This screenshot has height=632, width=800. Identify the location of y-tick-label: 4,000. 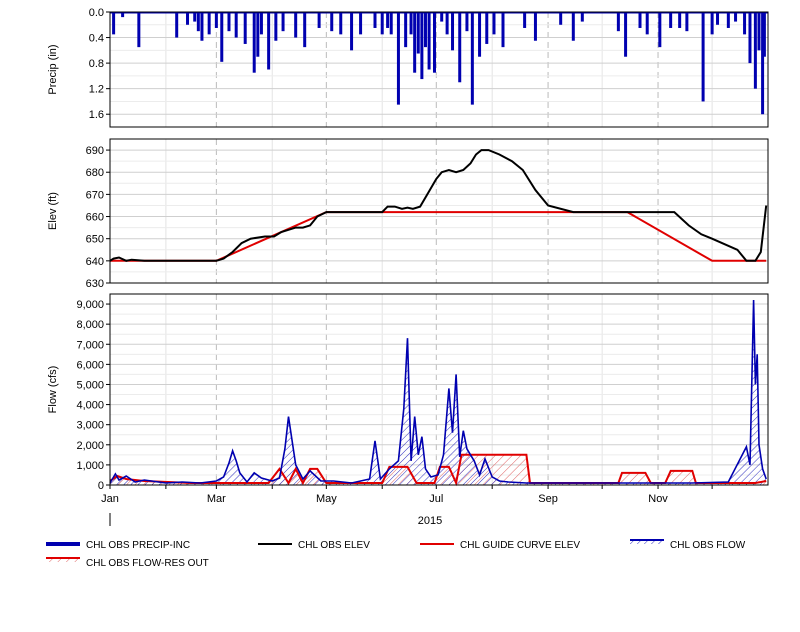
(90, 406).